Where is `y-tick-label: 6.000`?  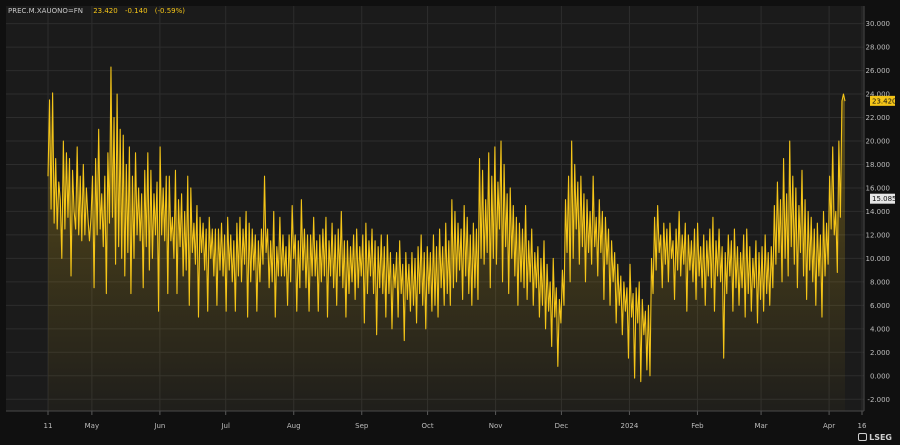 y-tick-label: 6.000 is located at coordinates (880, 306).